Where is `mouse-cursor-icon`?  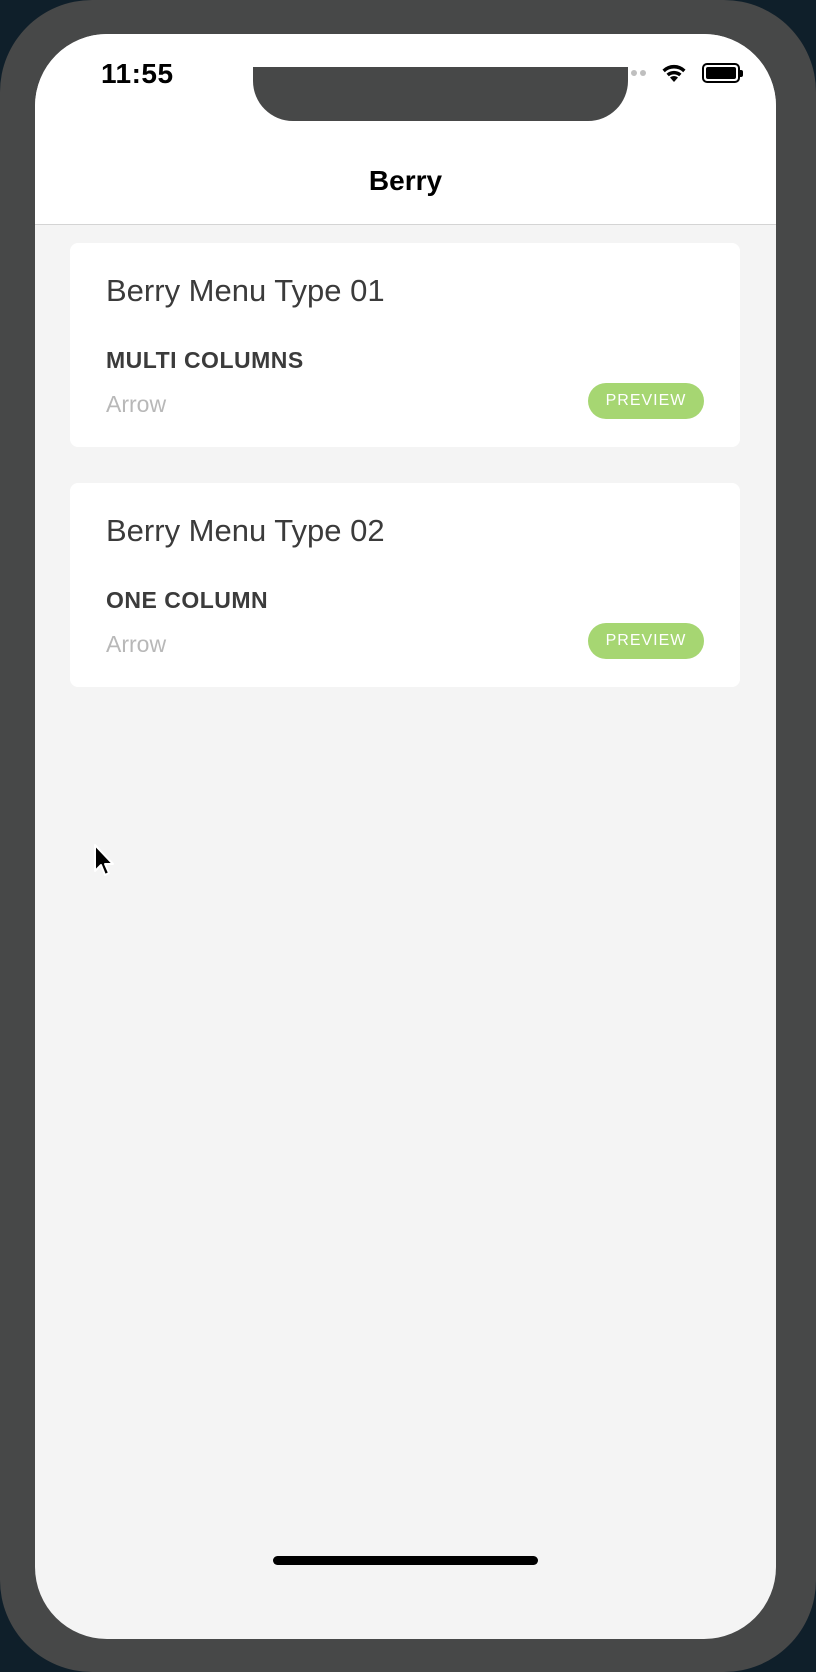 mouse-cursor-icon is located at coordinates (104, 860).